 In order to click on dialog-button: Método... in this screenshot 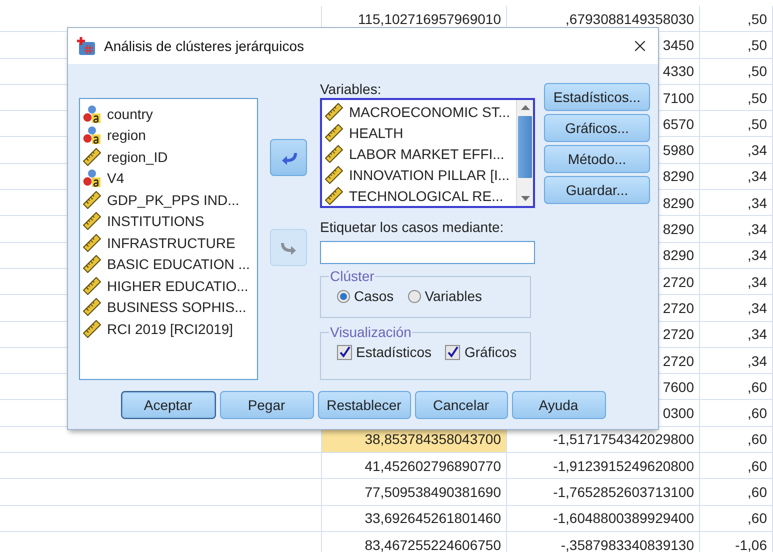, I will do `click(597, 159)`.